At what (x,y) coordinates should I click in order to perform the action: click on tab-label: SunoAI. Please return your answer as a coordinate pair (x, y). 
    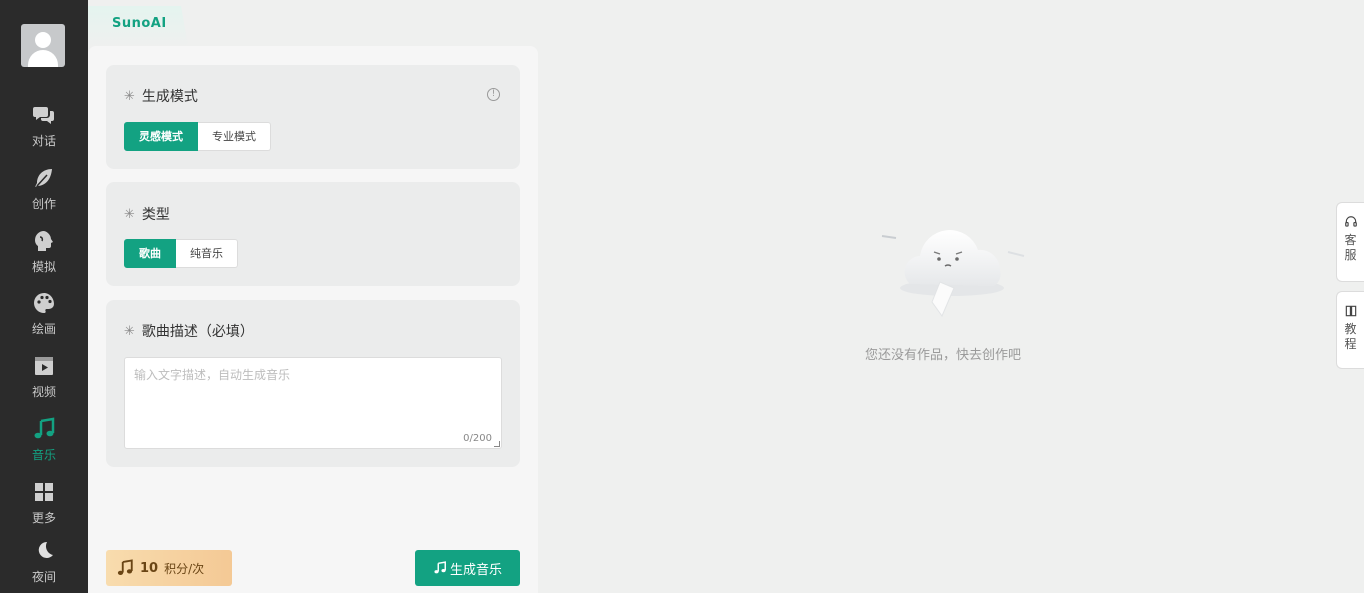
    Looking at the image, I should click on (139, 23).